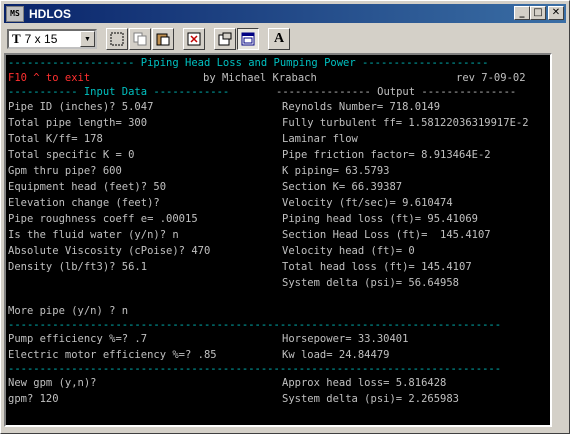  I want to click on output-line: Reynolds Number= 718.0149, so click(361, 107).